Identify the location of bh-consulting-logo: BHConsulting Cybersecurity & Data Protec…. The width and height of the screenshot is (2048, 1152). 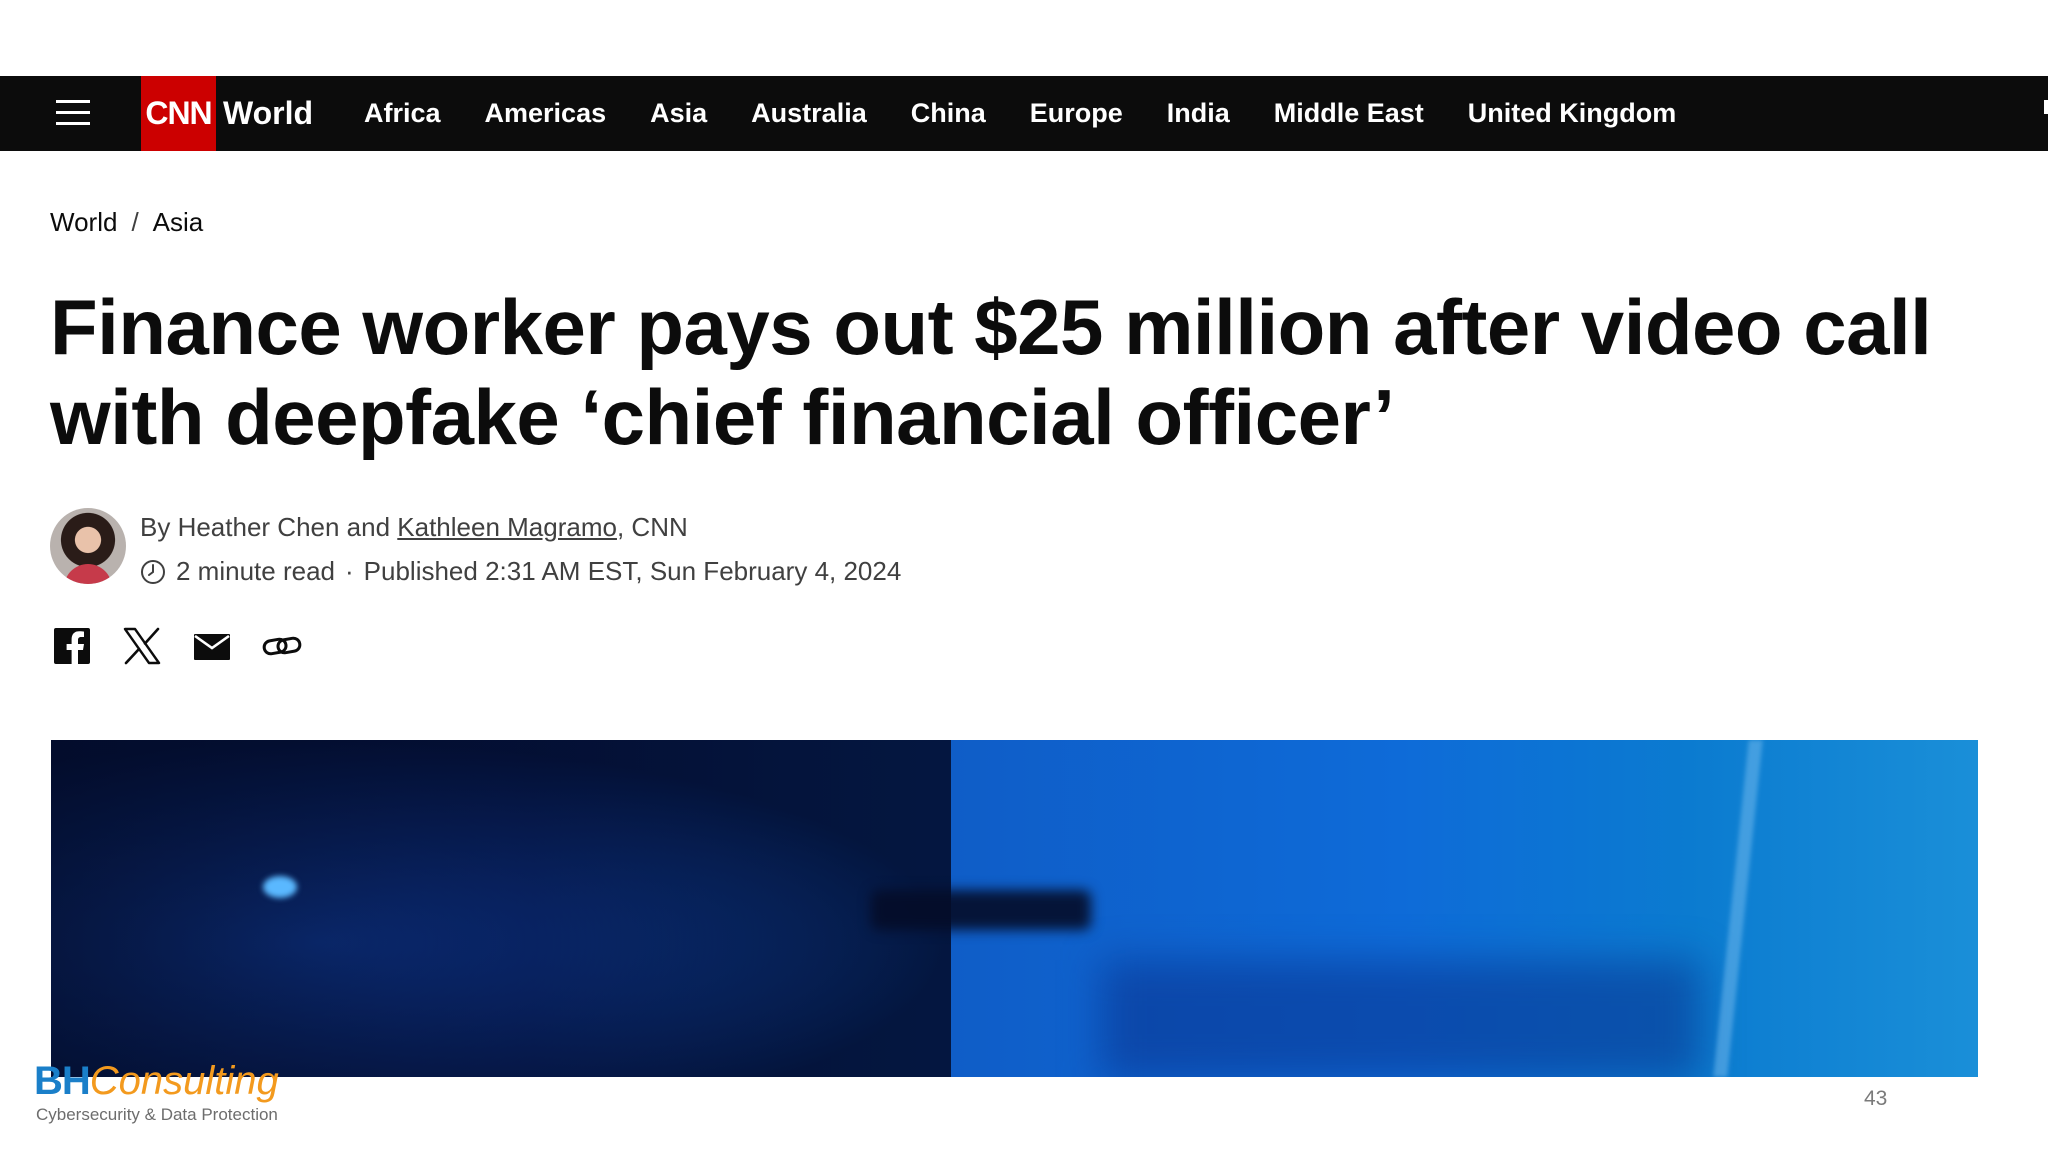
(184, 1094).